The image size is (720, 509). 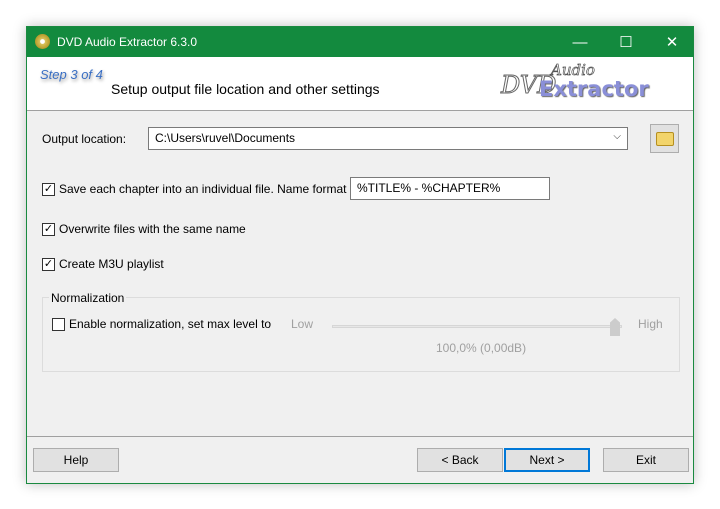 What do you see at coordinates (481, 348) in the screenshot?
I see `normalization-value: 100,0% (0,00dB)` at bounding box center [481, 348].